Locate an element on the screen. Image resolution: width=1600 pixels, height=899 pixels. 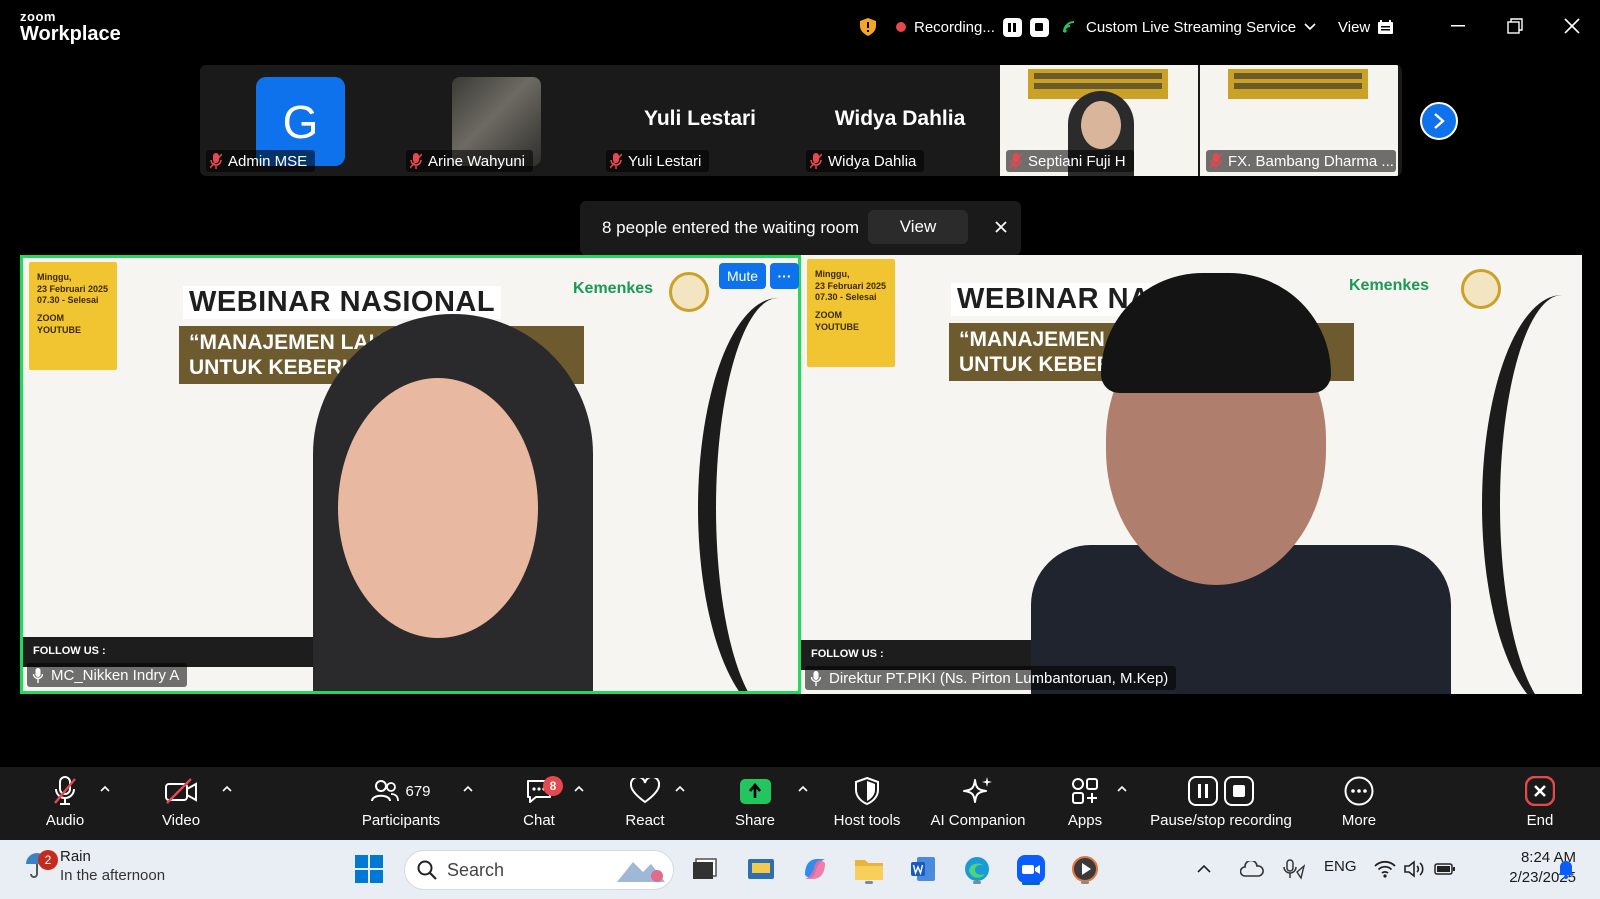
close-icon is located at coordinates (1001, 227).